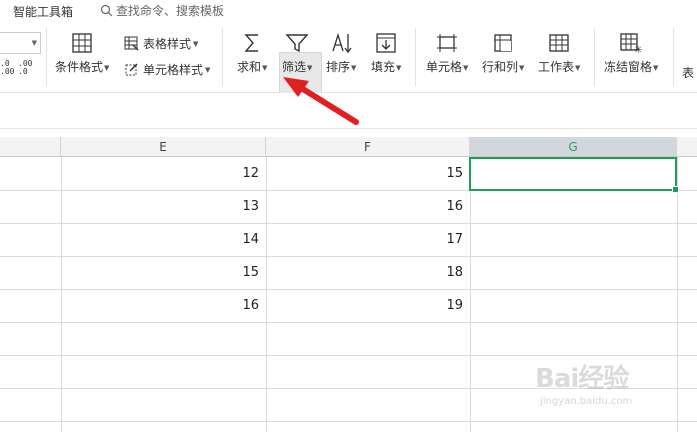  I want to click on freeze-panes-label: 冻结窗格, so click(628, 67).